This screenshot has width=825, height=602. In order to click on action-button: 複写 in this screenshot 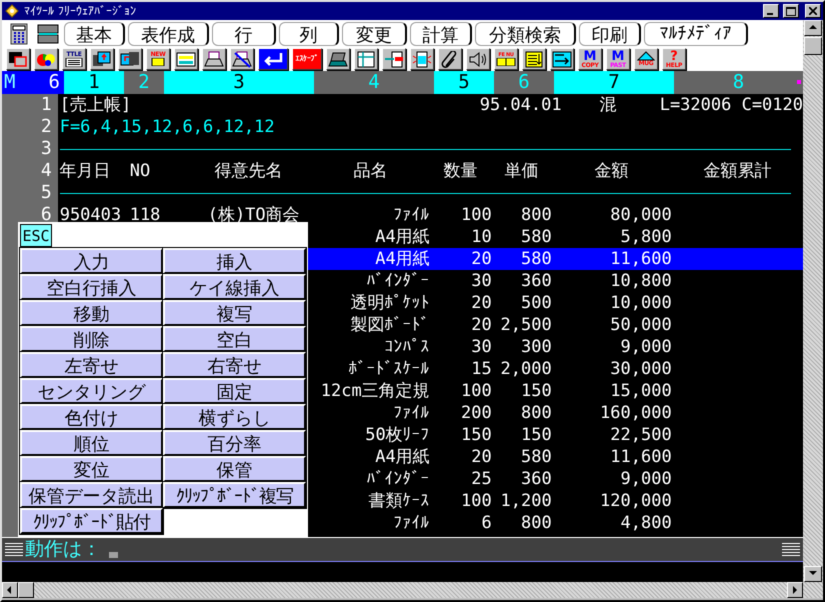, I will do `click(234, 313)`.